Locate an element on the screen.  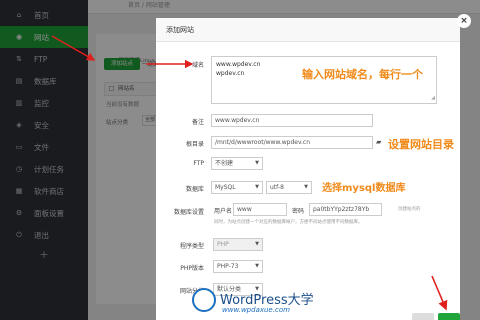
database-type-select: MySQL ▼ is located at coordinates (237, 187).